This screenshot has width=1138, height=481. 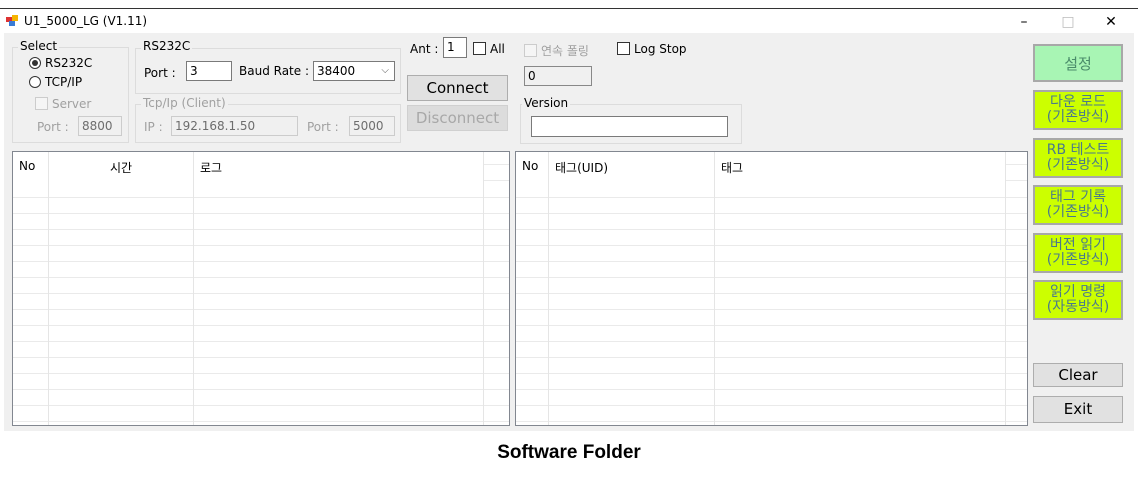 I want to click on download-button: 다운 로드 (기존방식), so click(x=1078, y=110).